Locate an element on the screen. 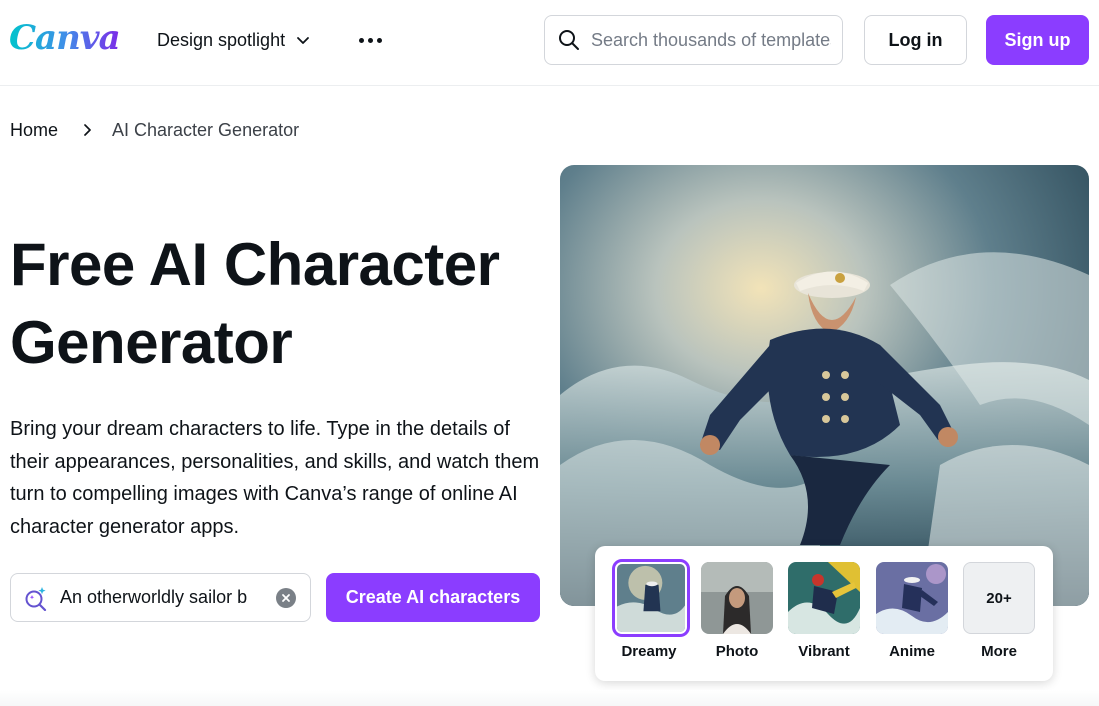 This screenshot has height=706, width=1099. page-title: Free AI Character Generator is located at coordinates (255, 303).